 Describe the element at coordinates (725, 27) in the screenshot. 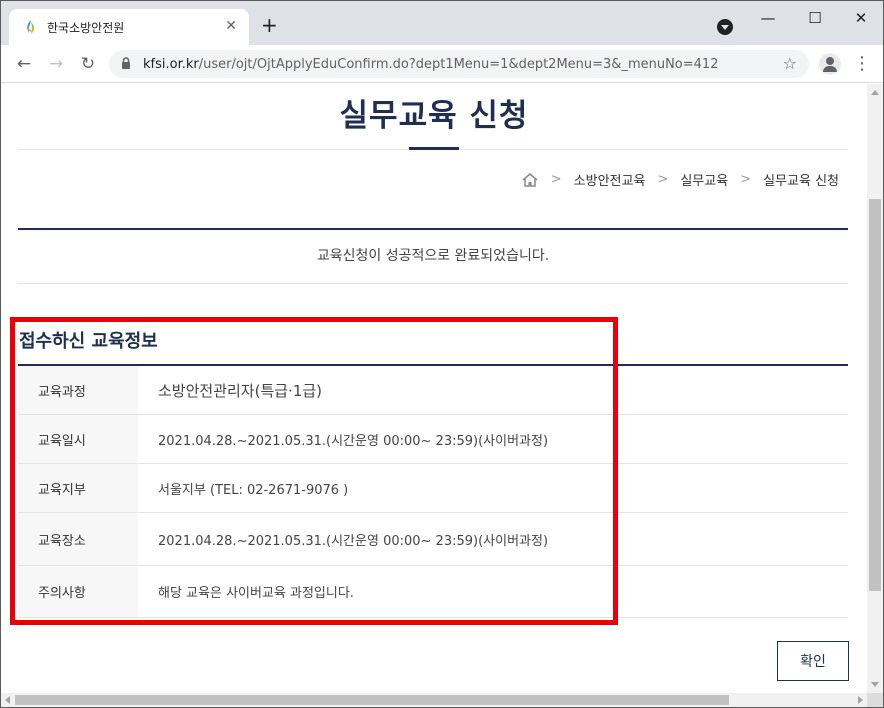

I see `tab-search-icon` at that location.